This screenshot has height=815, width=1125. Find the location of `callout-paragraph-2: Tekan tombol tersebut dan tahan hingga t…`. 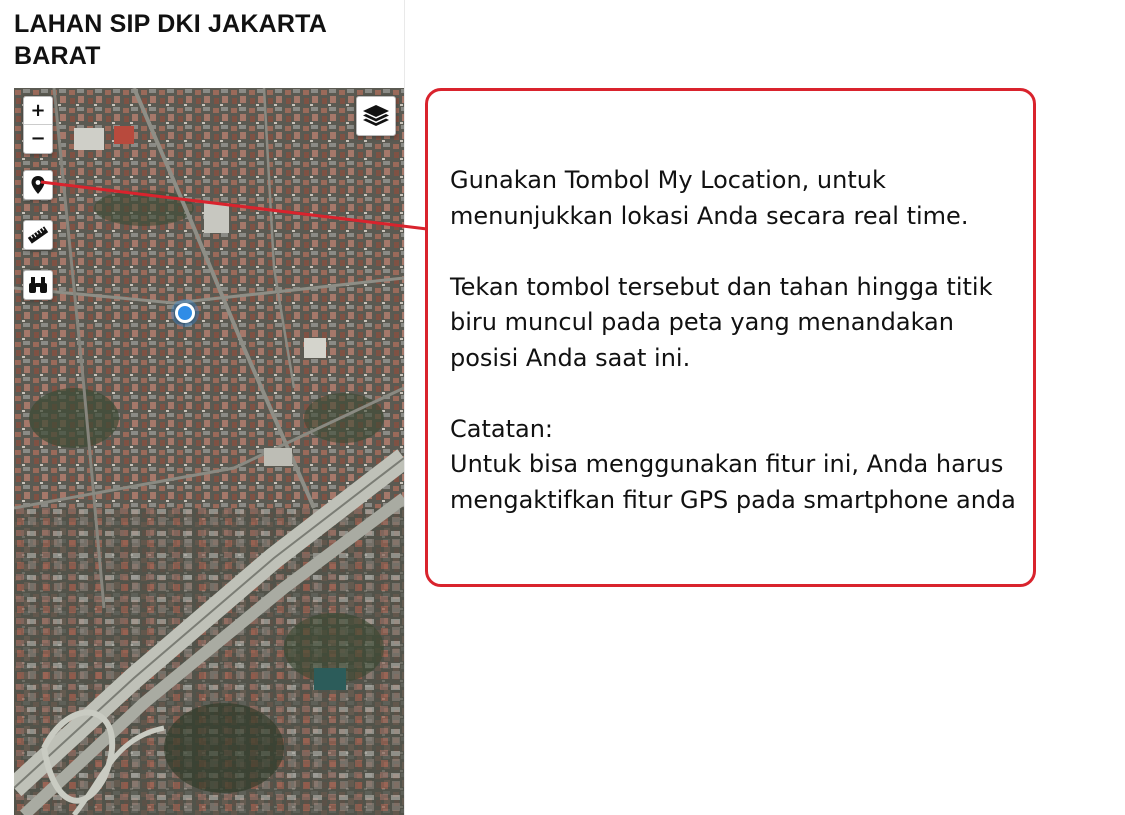

callout-paragraph-2: Tekan tombol tersebut dan tahan hingga t… is located at coordinates (721, 322).